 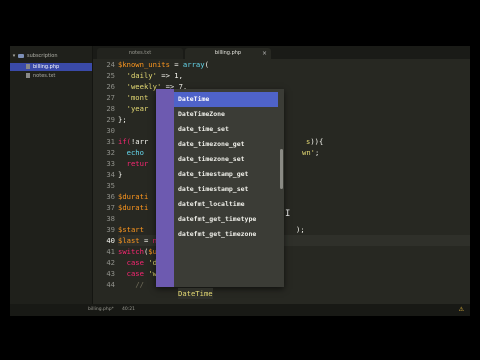 I want to click on folder-icon, so click(x=21, y=55).